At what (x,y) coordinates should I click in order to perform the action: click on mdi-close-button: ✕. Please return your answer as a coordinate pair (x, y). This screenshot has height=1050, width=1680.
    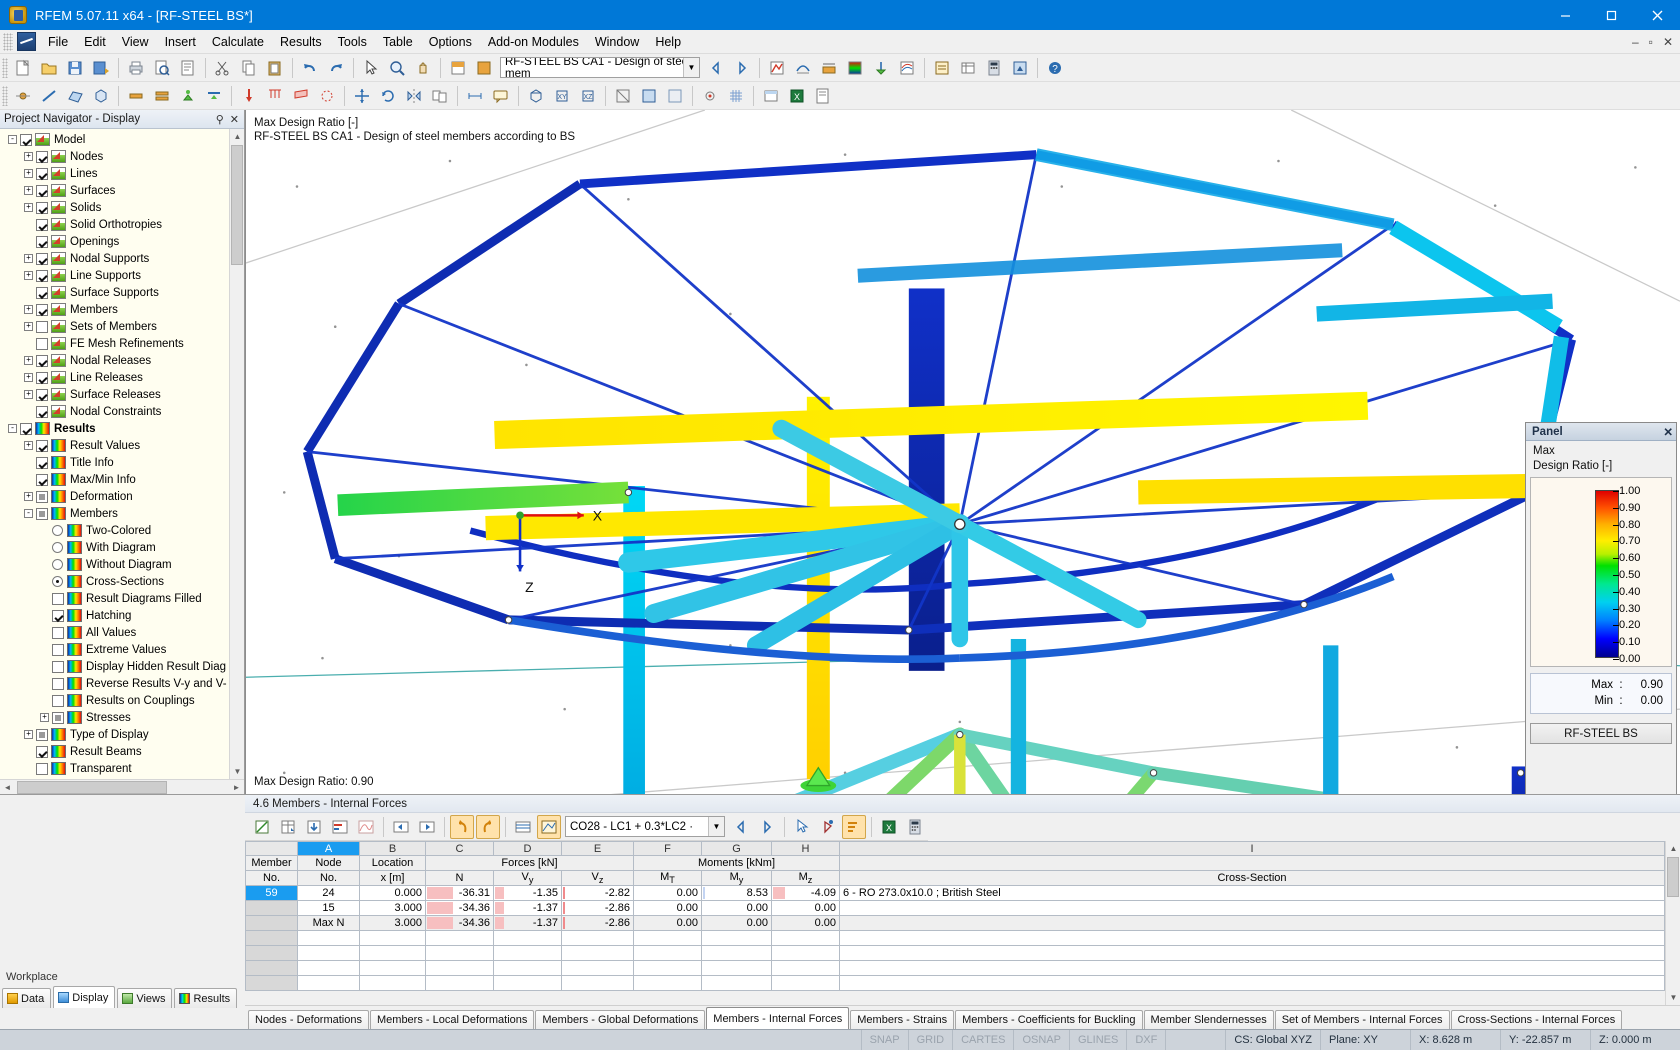
    Looking at the image, I should click on (1668, 42).